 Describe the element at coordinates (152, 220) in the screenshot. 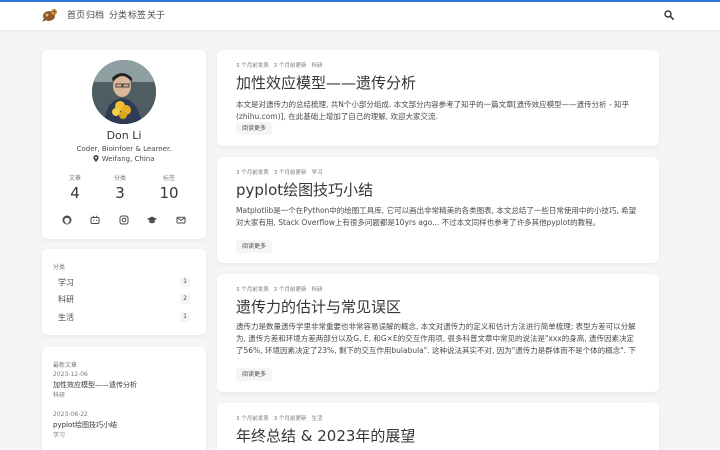

I see `scholar-icon` at that location.